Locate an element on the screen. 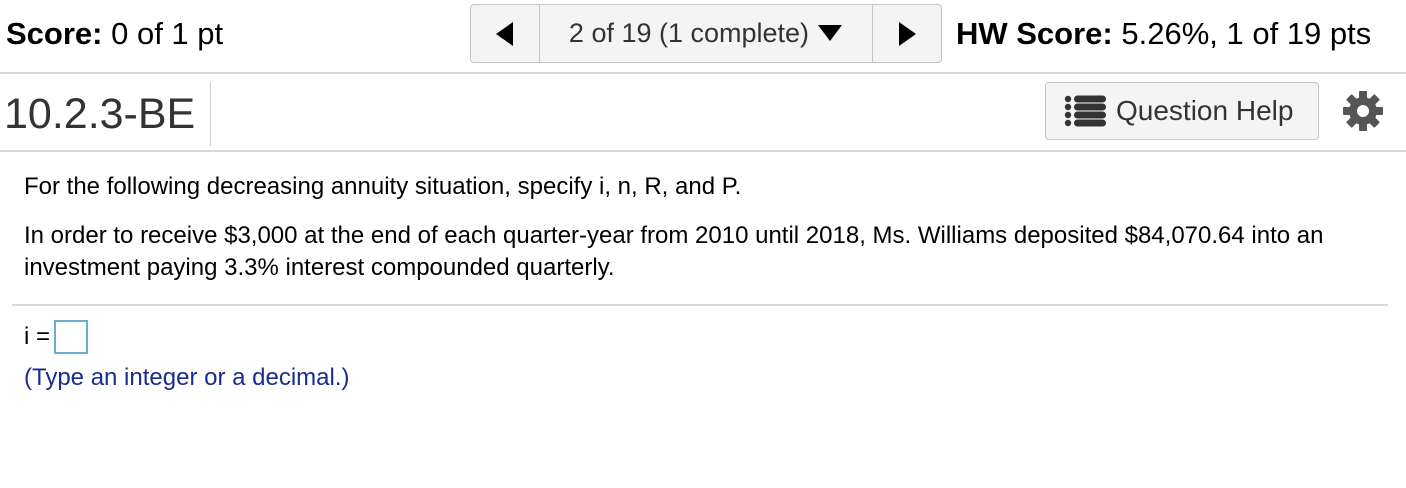  answer-row: i = is located at coordinates (56, 337).